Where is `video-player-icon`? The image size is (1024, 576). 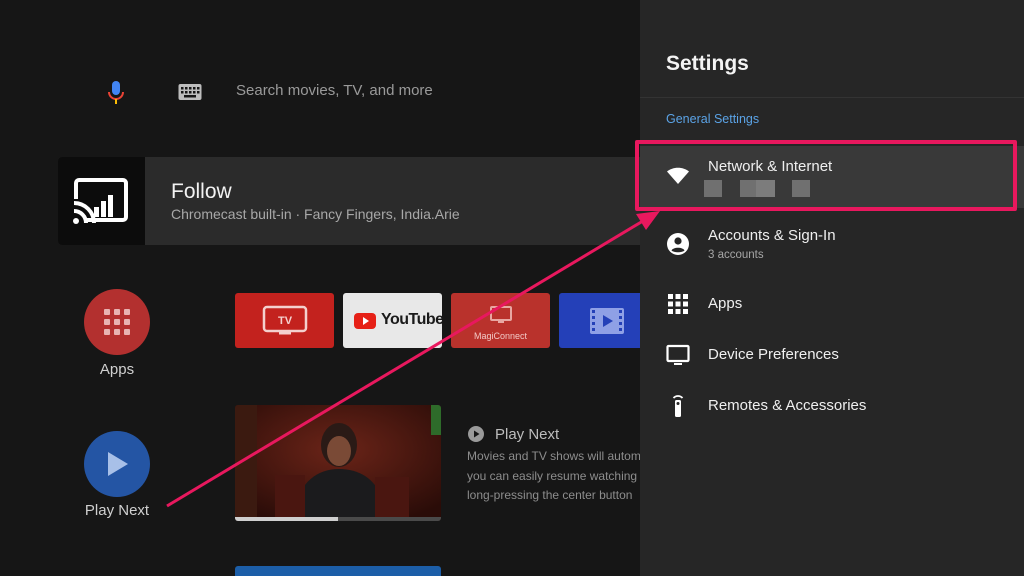 video-player-icon is located at coordinates (607, 320).